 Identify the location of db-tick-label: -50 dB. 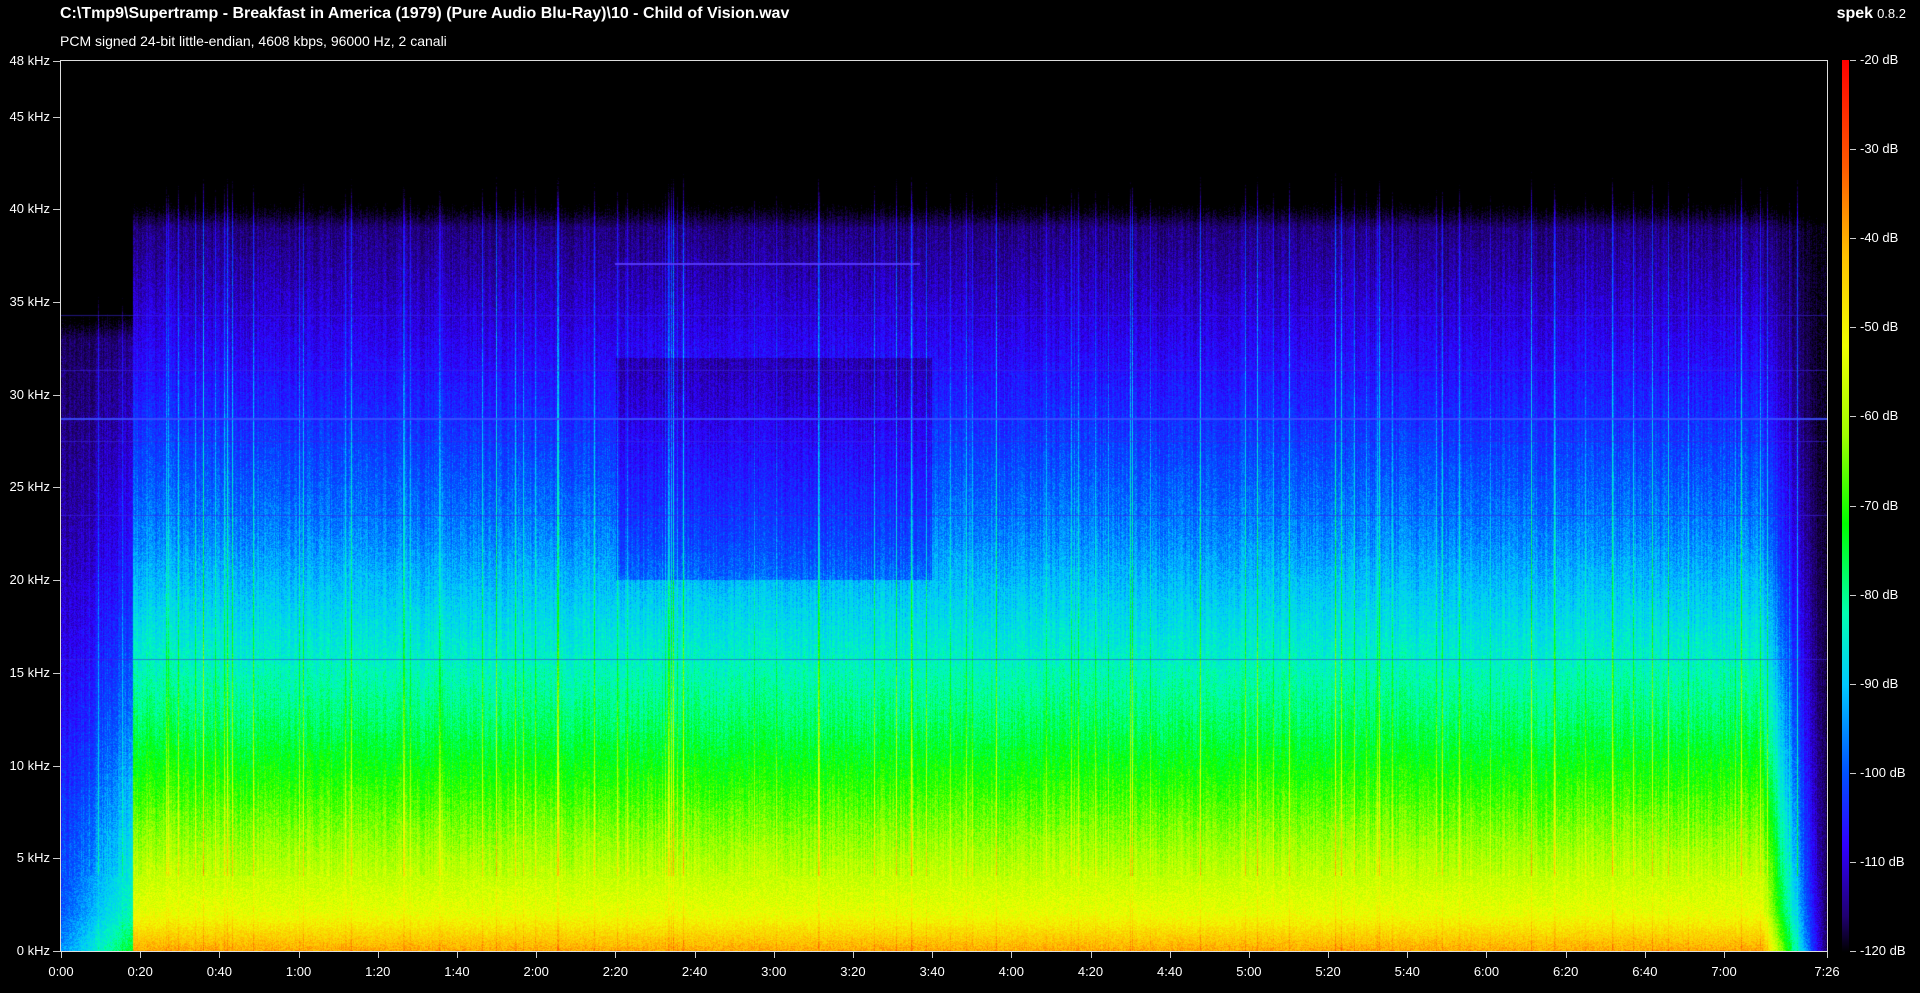
(1879, 327).